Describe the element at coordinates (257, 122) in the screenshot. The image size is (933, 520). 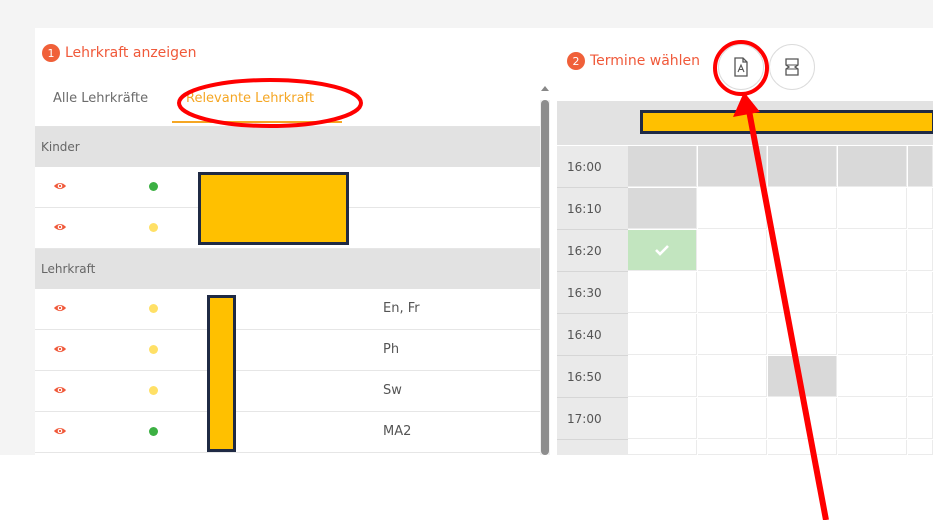
I see `active-tab-indicator` at that location.